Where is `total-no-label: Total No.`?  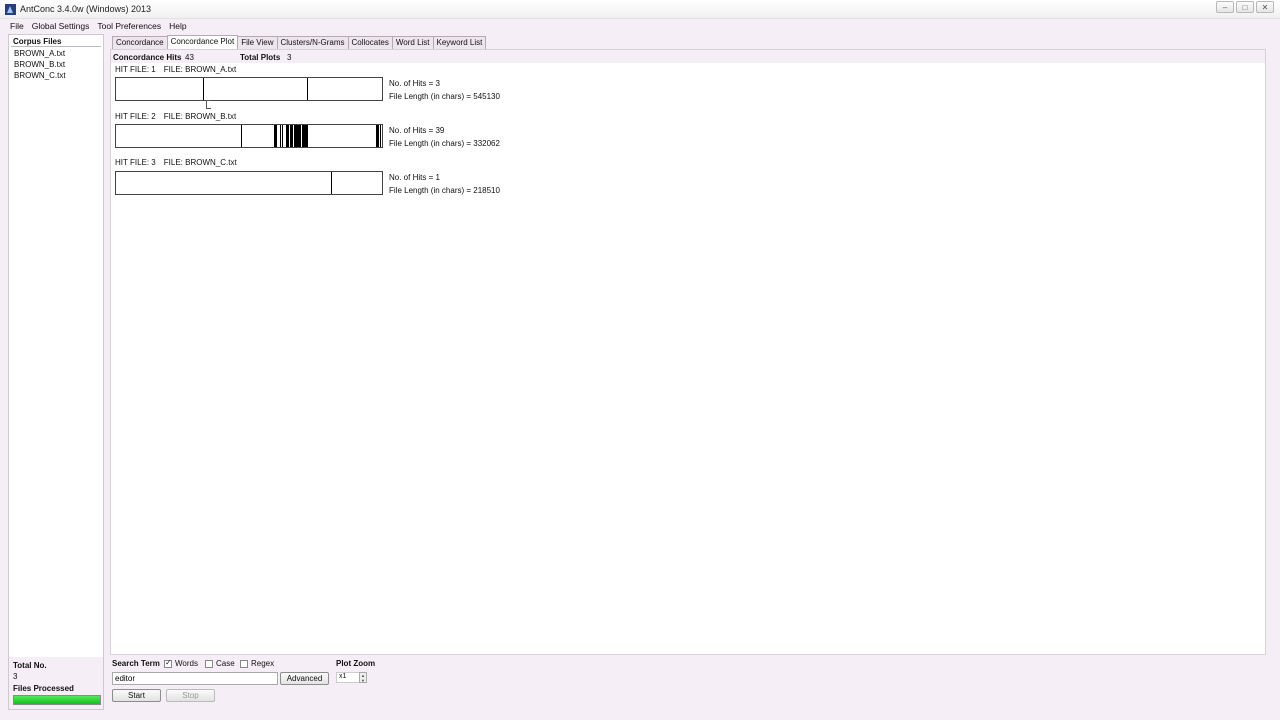
total-no-label: Total No. is located at coordinates (30, 665).